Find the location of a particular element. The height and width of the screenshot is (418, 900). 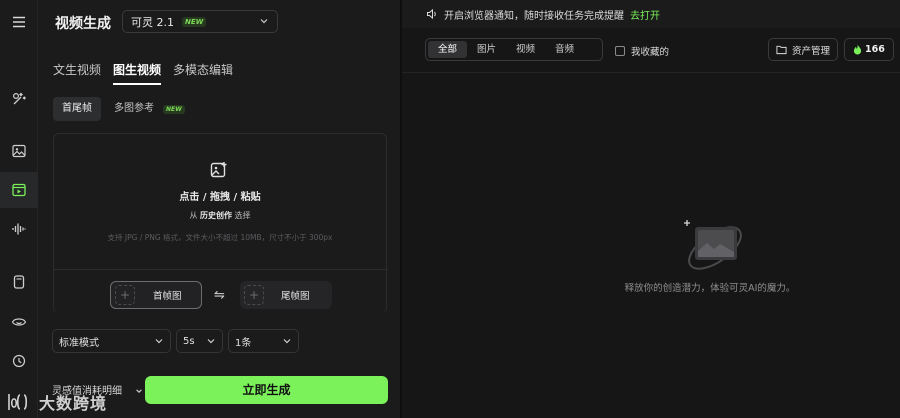

upload-from-history: 从 历史创作 选择 is located at coordinates (220, 215).